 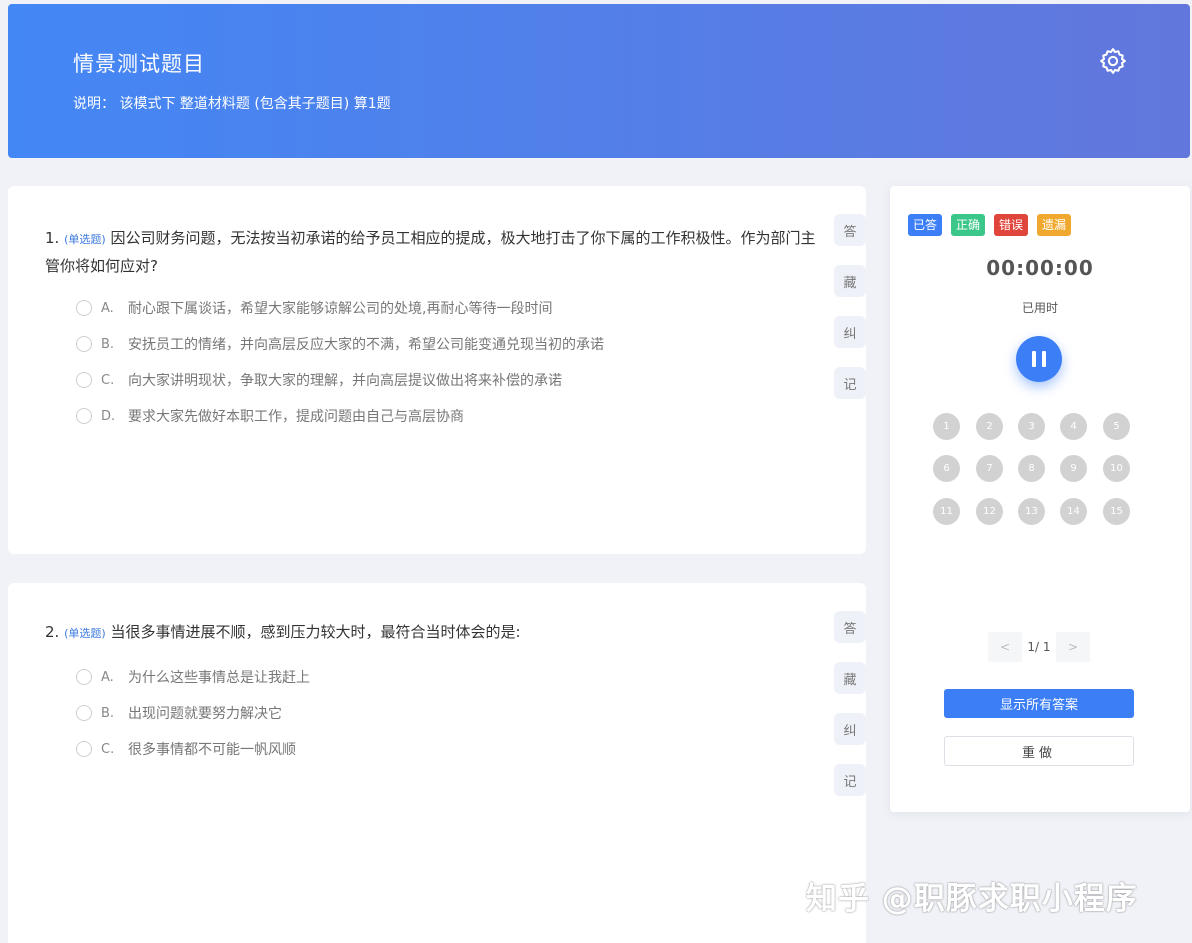 I want to click on legend-answered: 已答, so click(x=925, y=225).